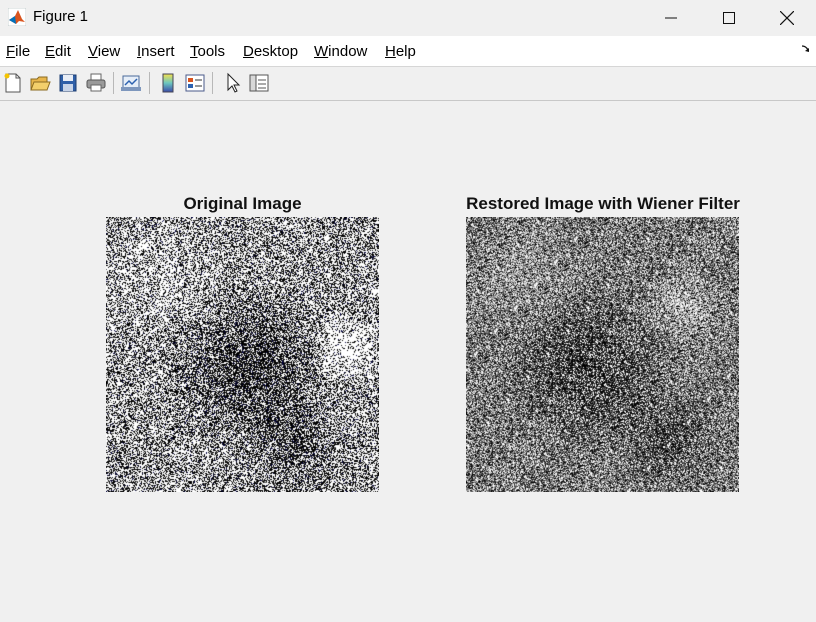  Describe the element at coordinates (195, 83) in the screenshot. I see `insert-legend-icon` at that location.